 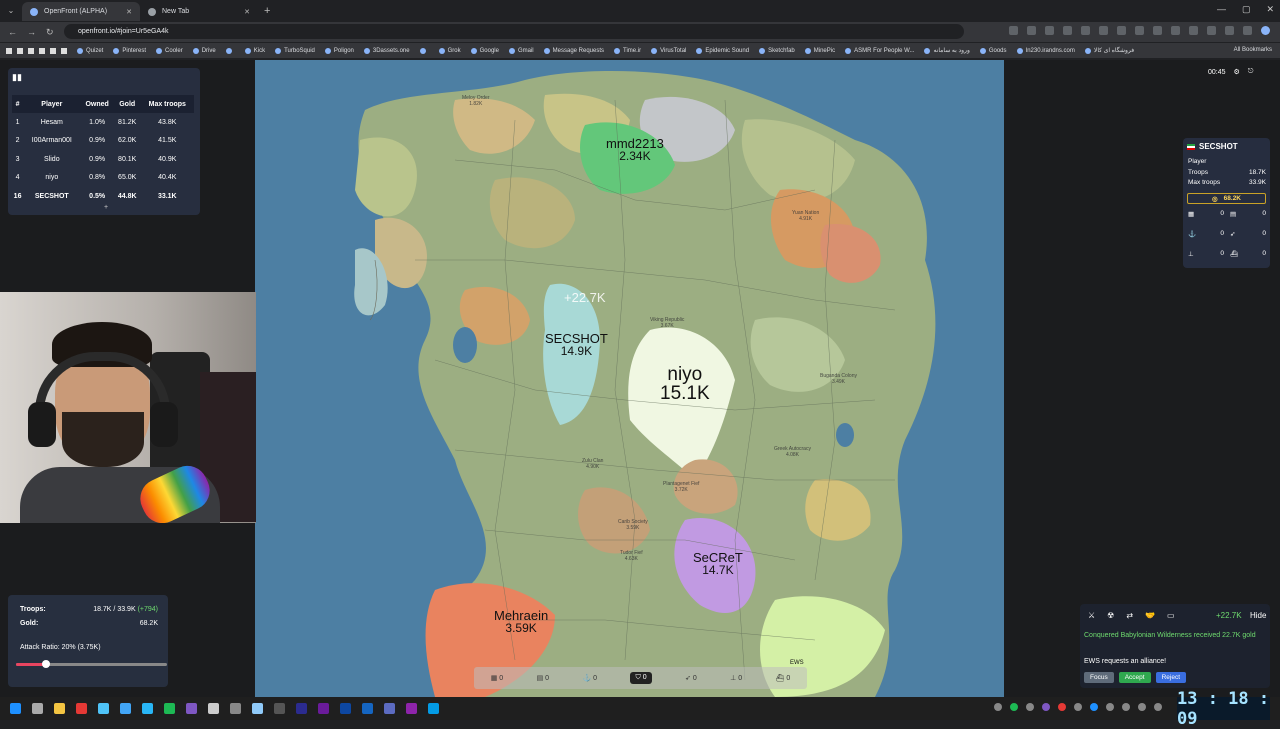 I want to click on tab-new: New Tab ✕, so click(x=199, y=11).